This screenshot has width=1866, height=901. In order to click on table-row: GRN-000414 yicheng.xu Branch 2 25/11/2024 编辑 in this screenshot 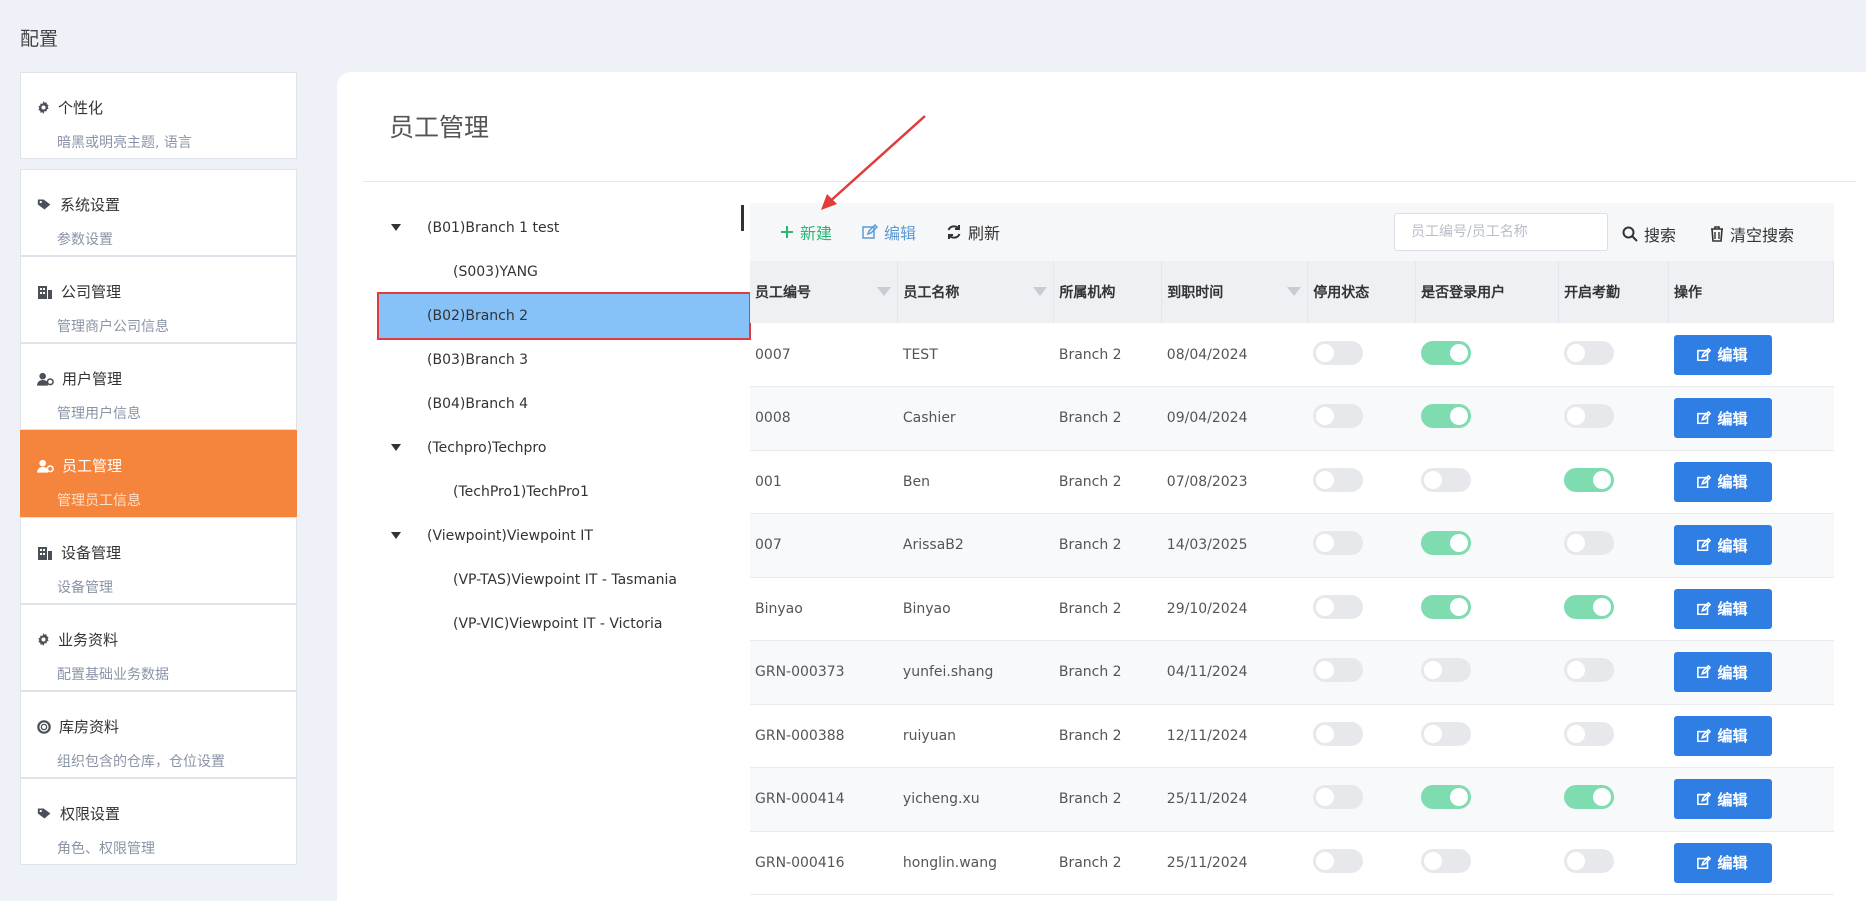, I will do `click(1292, 799)`.